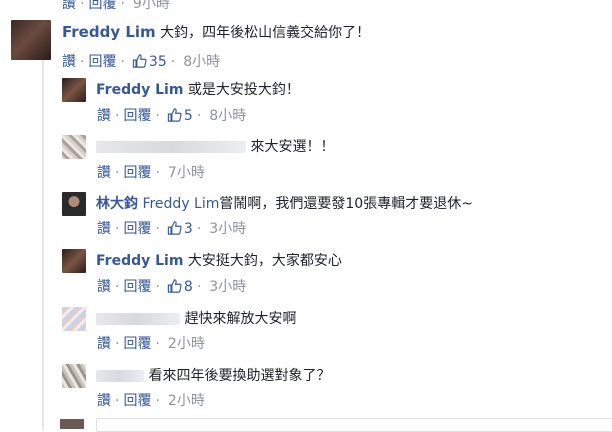 This screenshot has height=432, width=612. I want to click on like-count: 8, so click(188, 287).